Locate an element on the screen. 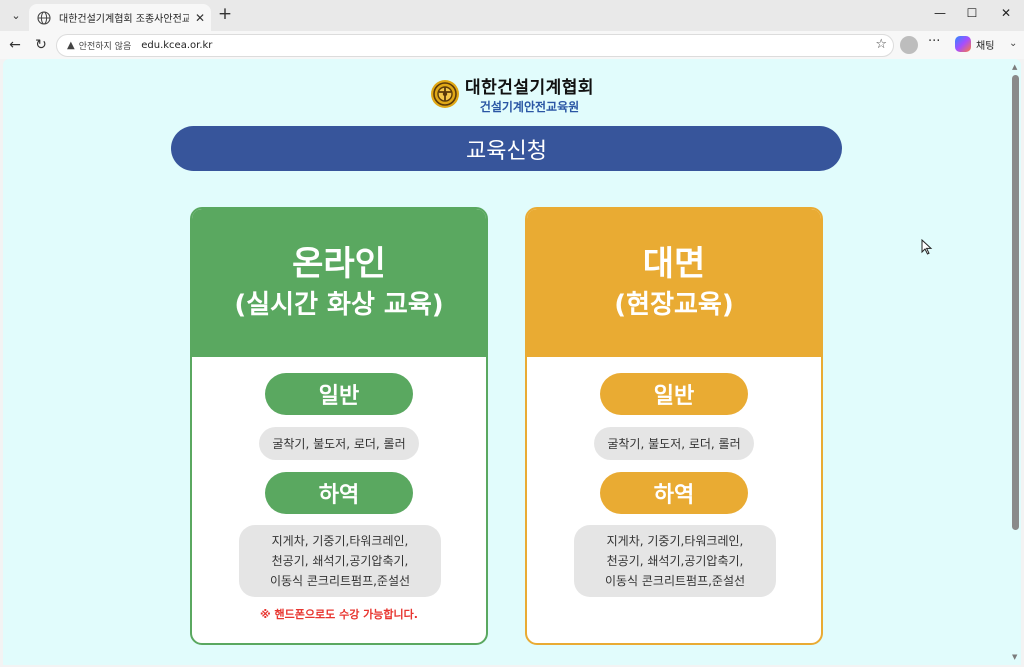 The height and width of the screenshot is (667, 1024). new-tab-button: + is located at coordinates (225, 15).